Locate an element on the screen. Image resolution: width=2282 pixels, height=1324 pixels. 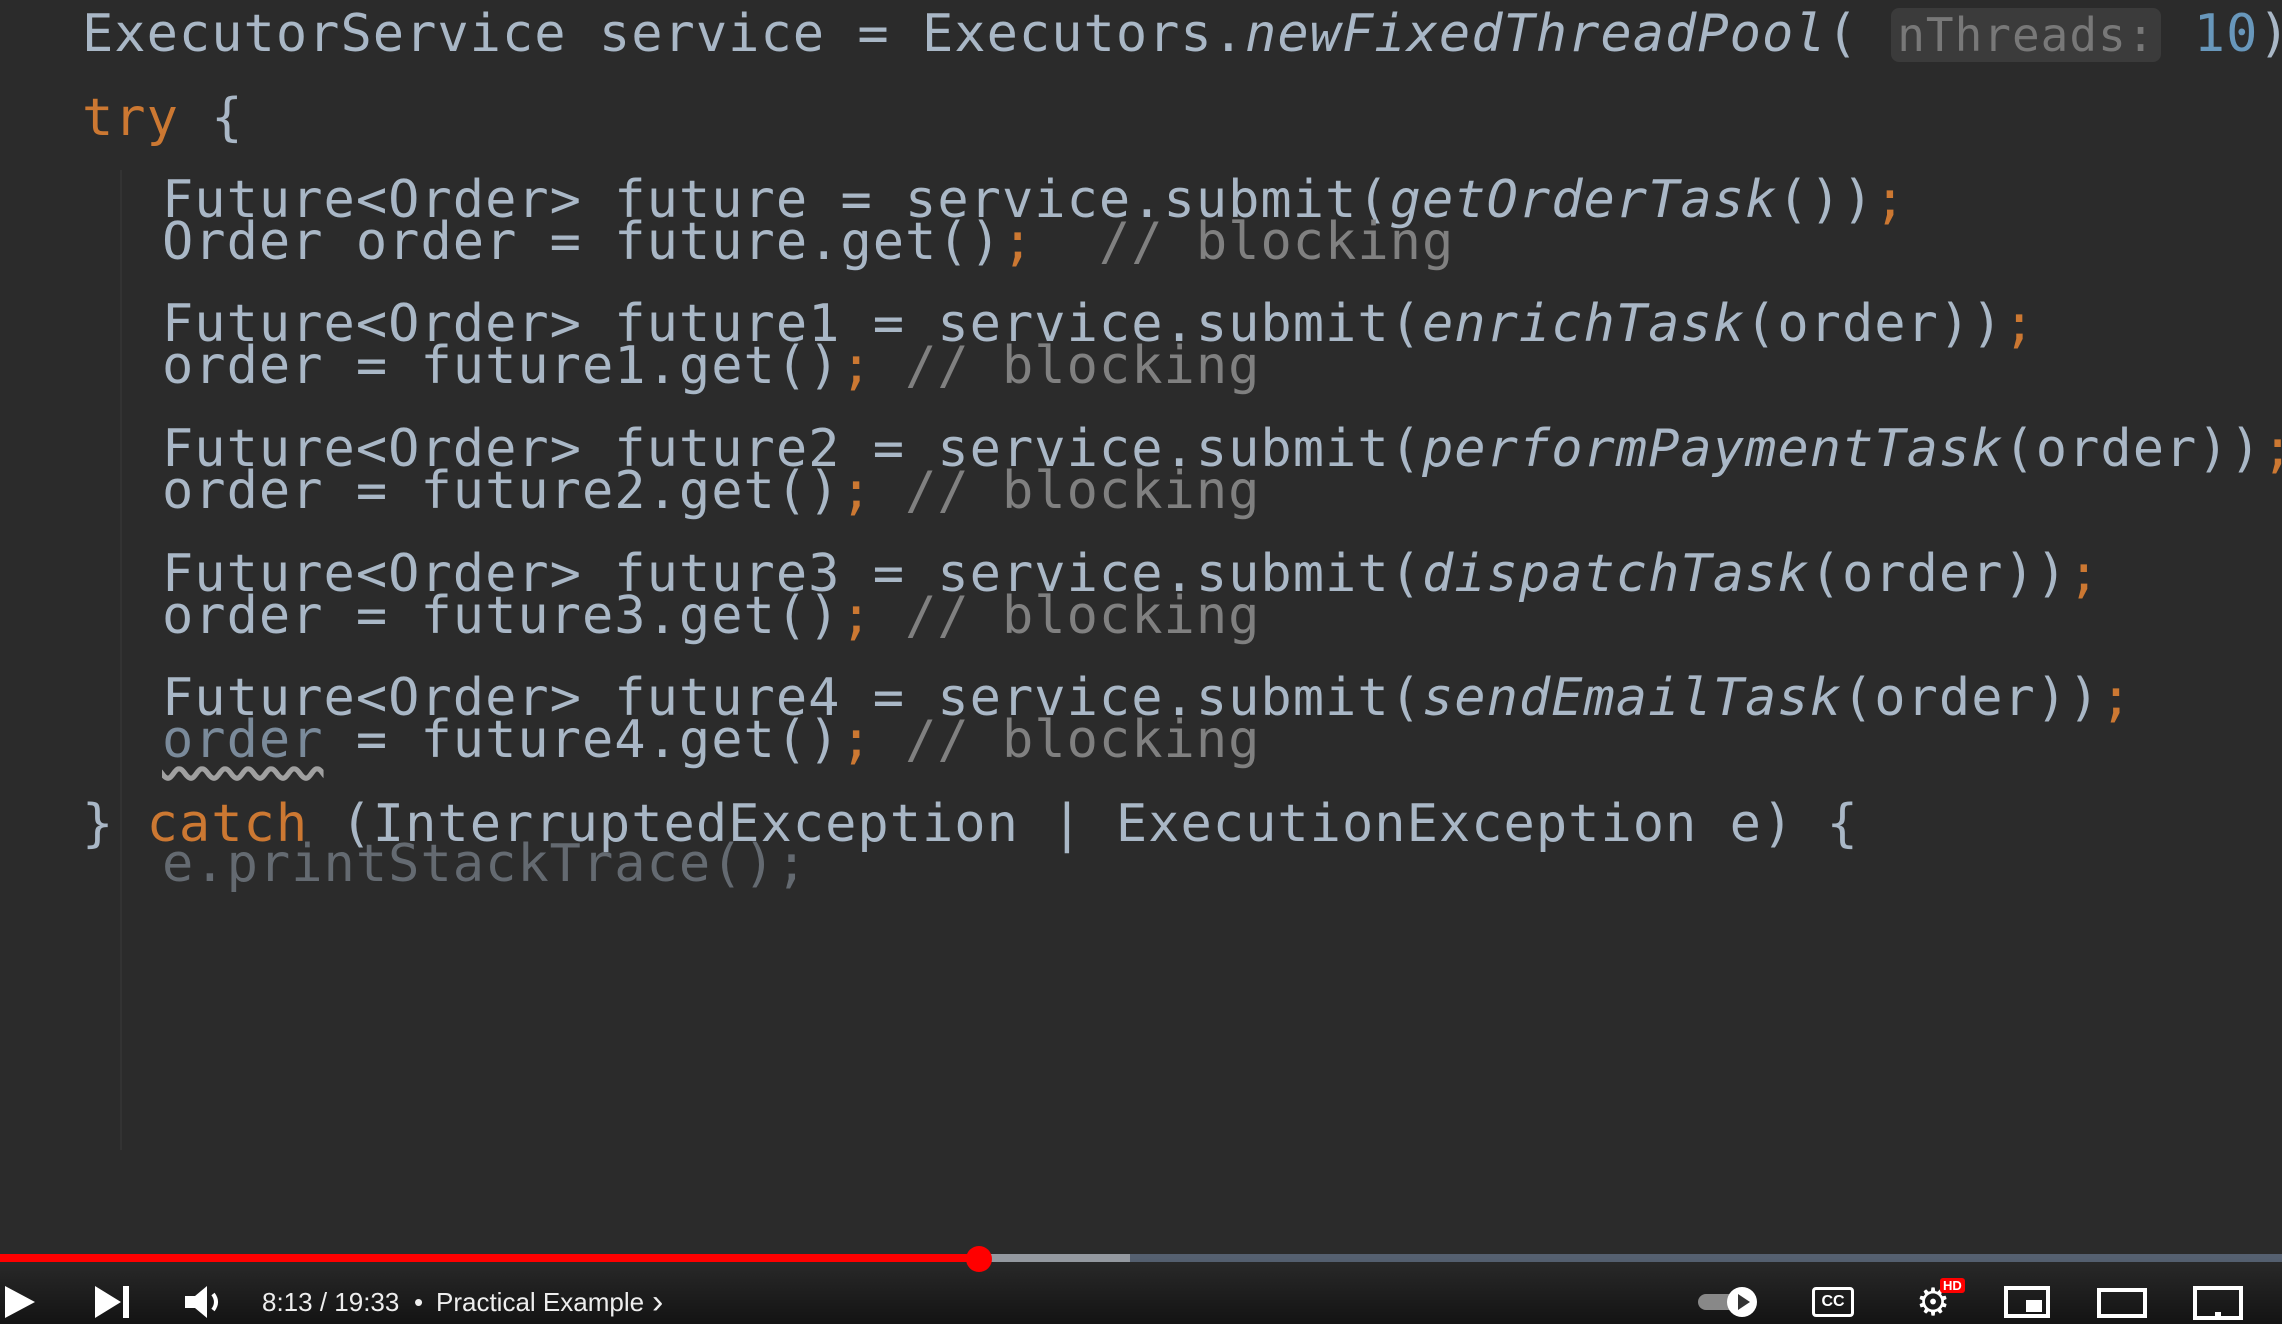
fullscreen-button is located at coordinates (2218, 1302).